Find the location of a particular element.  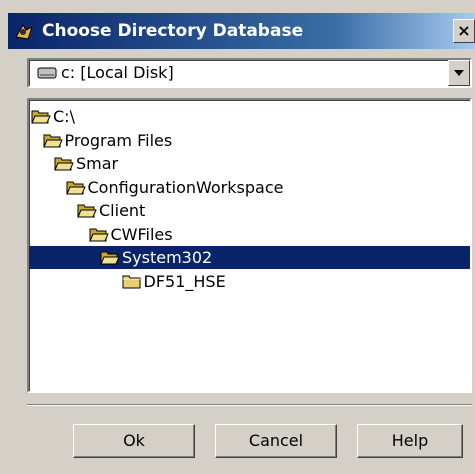

tree-item: C:\ is located at coordinates (249, 116).